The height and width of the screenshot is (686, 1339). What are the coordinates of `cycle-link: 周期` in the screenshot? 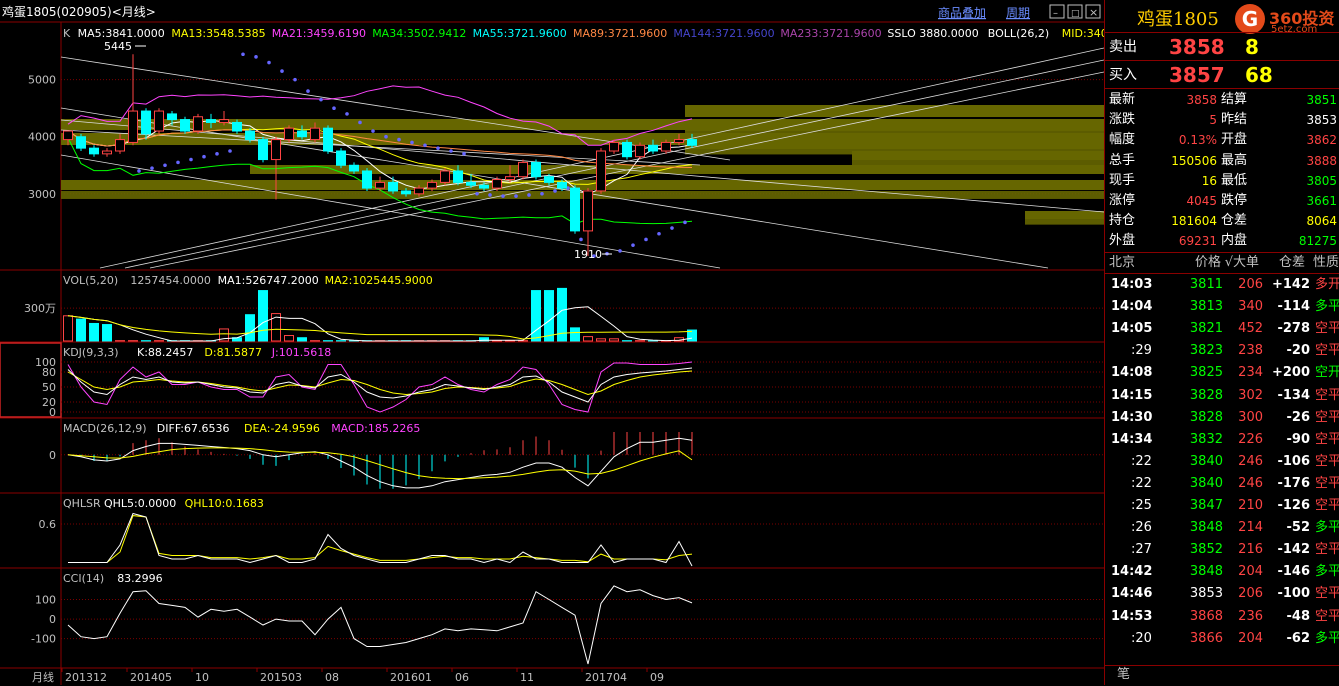 It's located at (1018, 13).